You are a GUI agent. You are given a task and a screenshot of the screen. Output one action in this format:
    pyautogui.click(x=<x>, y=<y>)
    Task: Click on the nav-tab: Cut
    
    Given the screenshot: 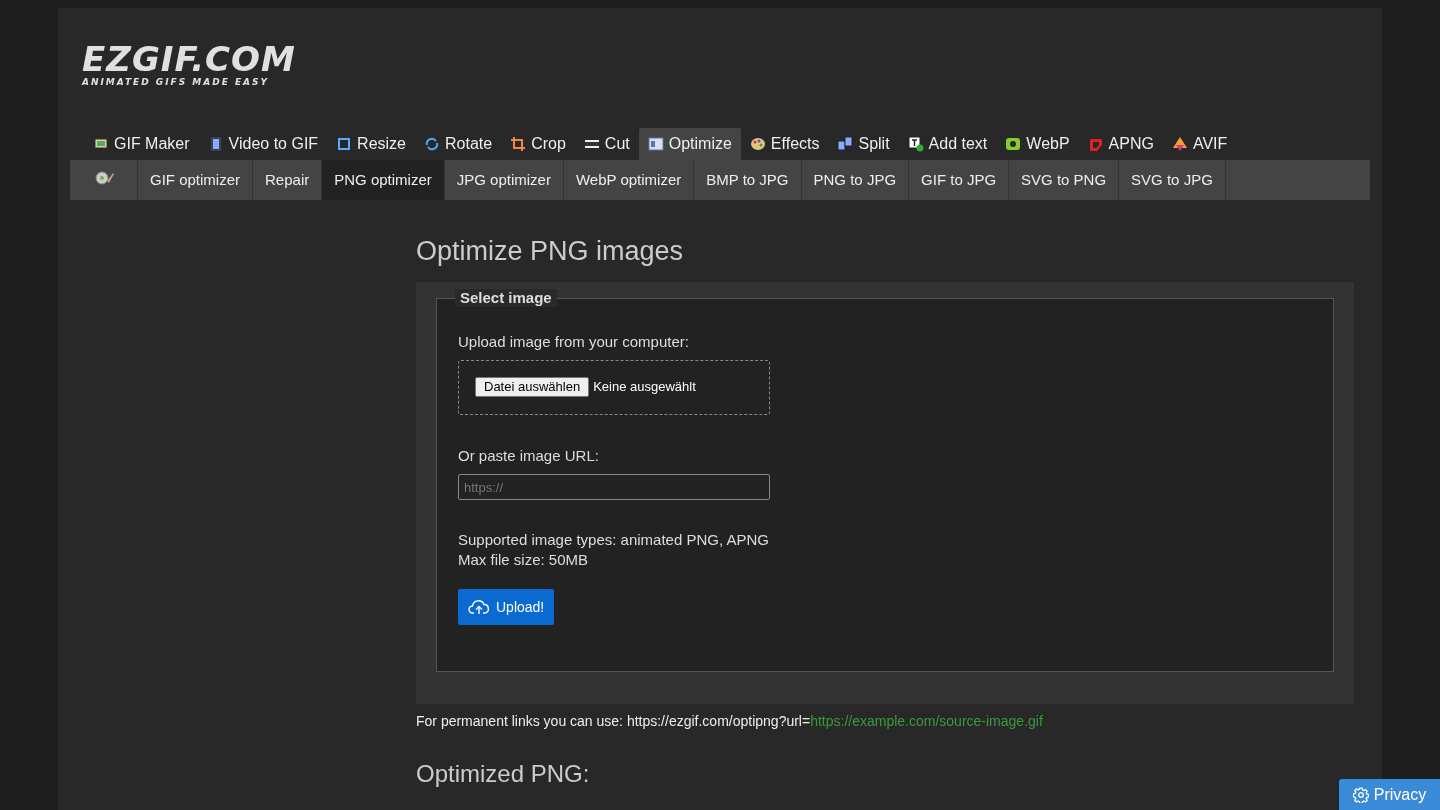 What is the action you would take?
    pyautogui.click(x=606, y=144)
    